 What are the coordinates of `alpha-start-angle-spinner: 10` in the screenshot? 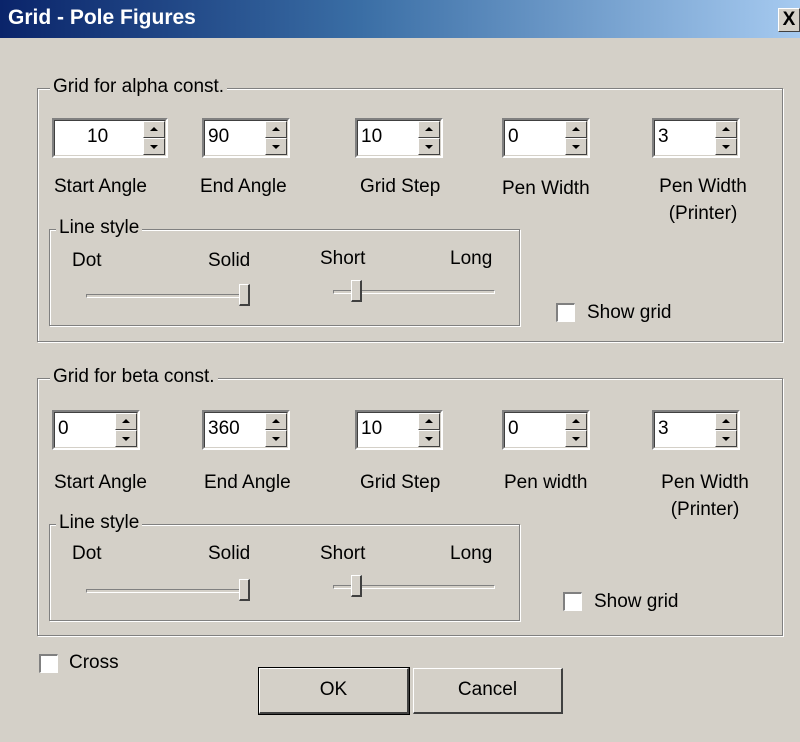 It's located at (110, 138).